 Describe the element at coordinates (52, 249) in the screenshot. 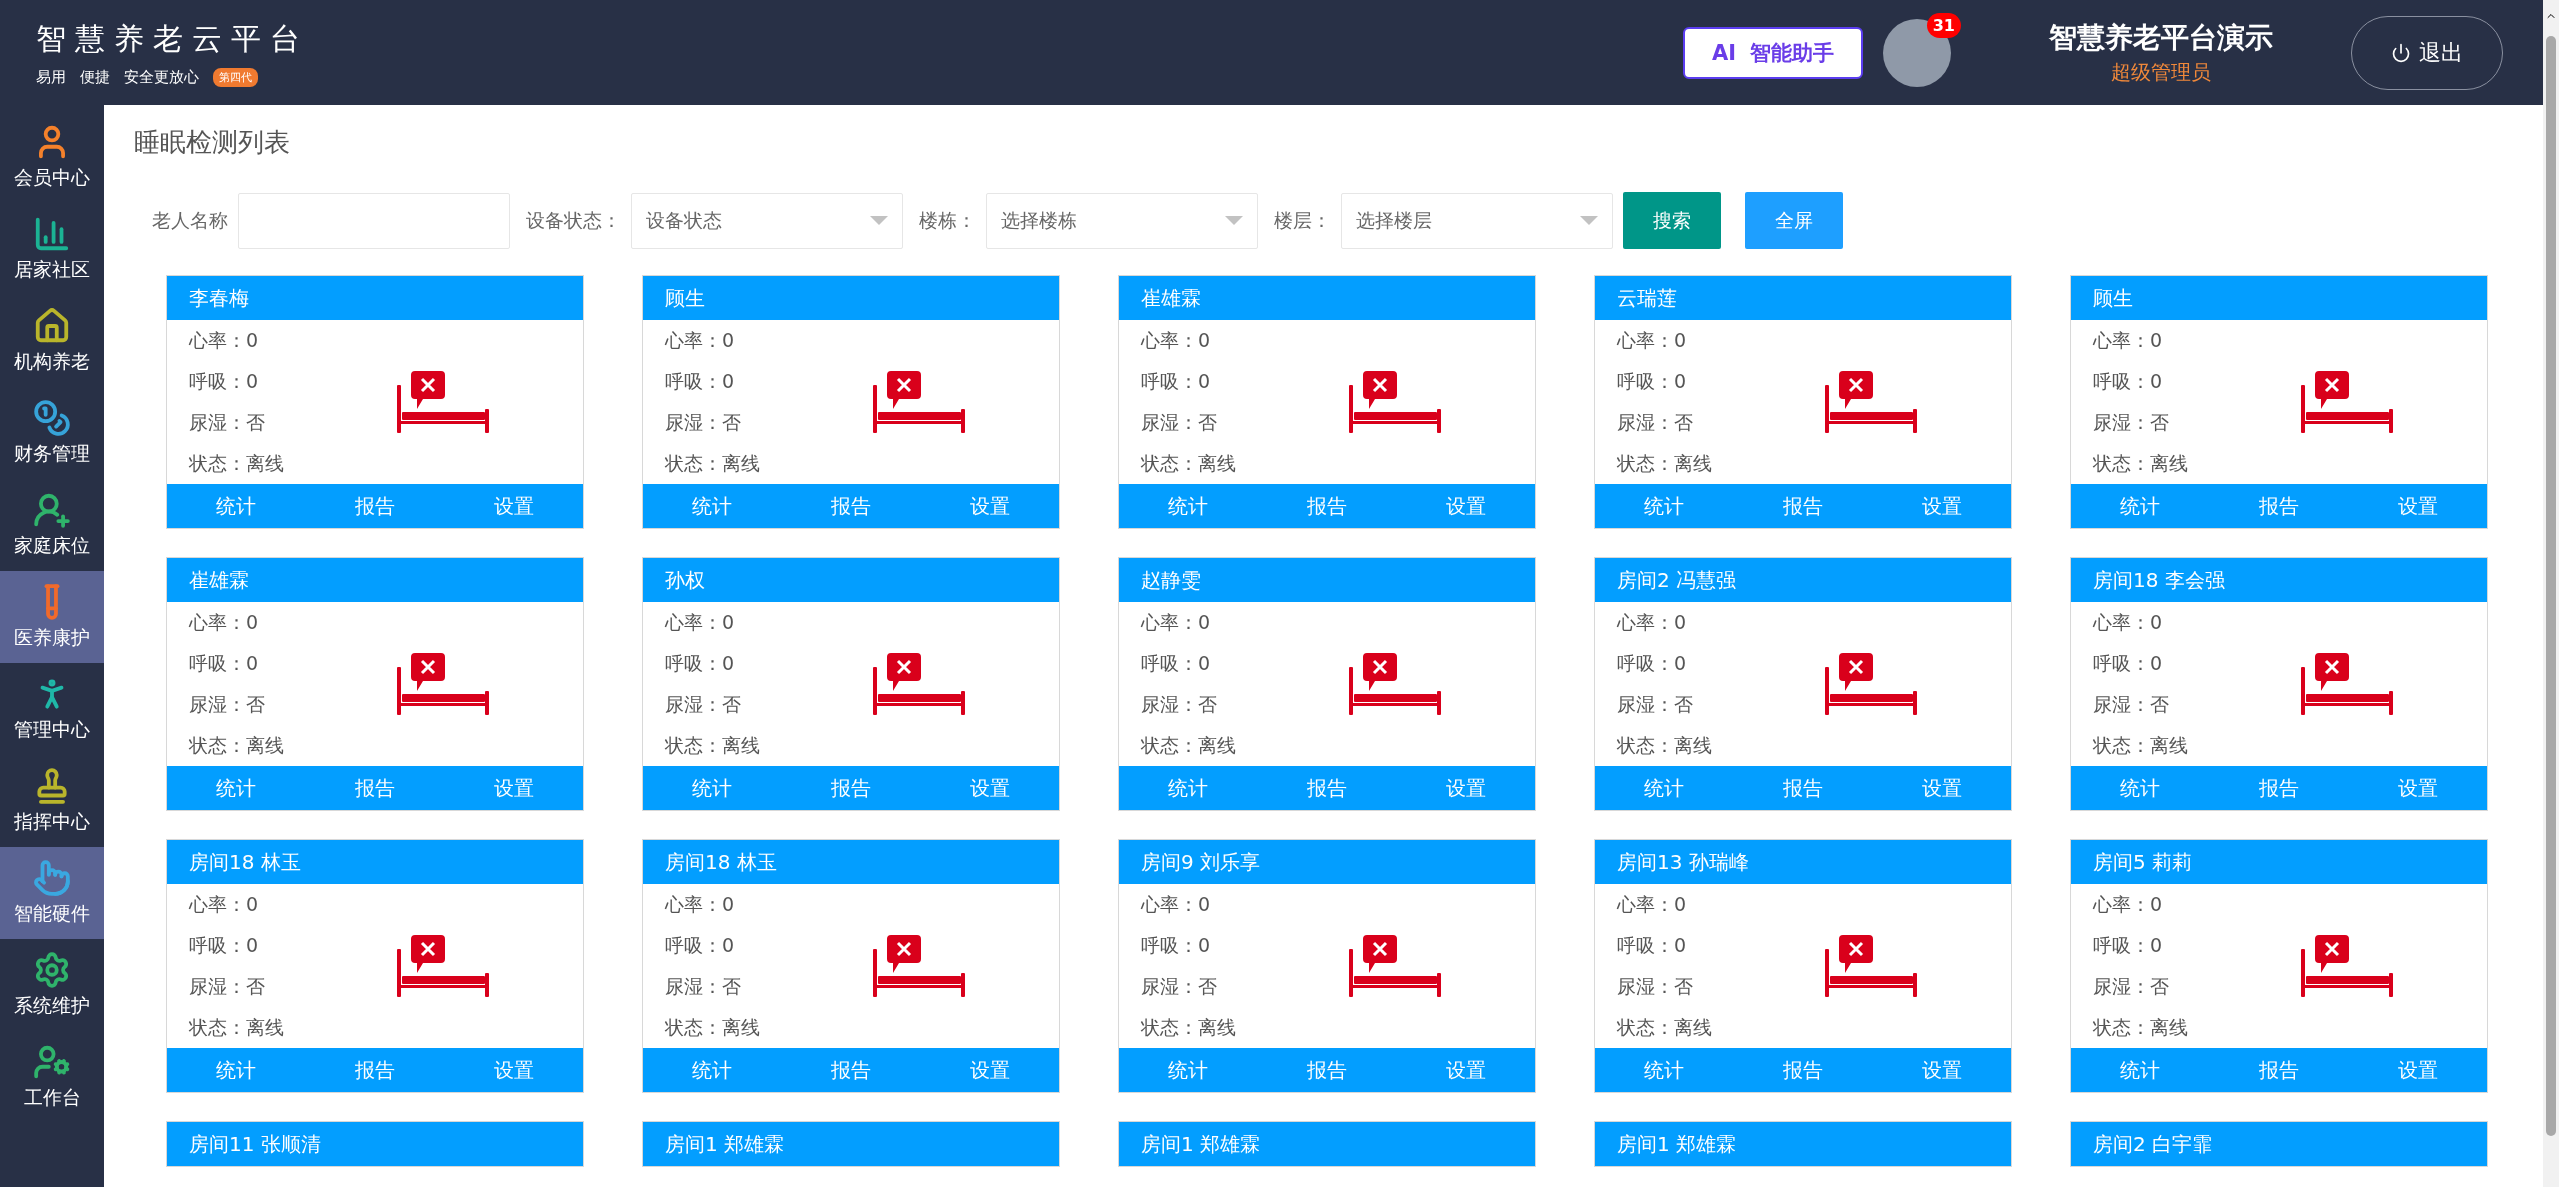

I see `sidebar-item: 居家社区` at that location.